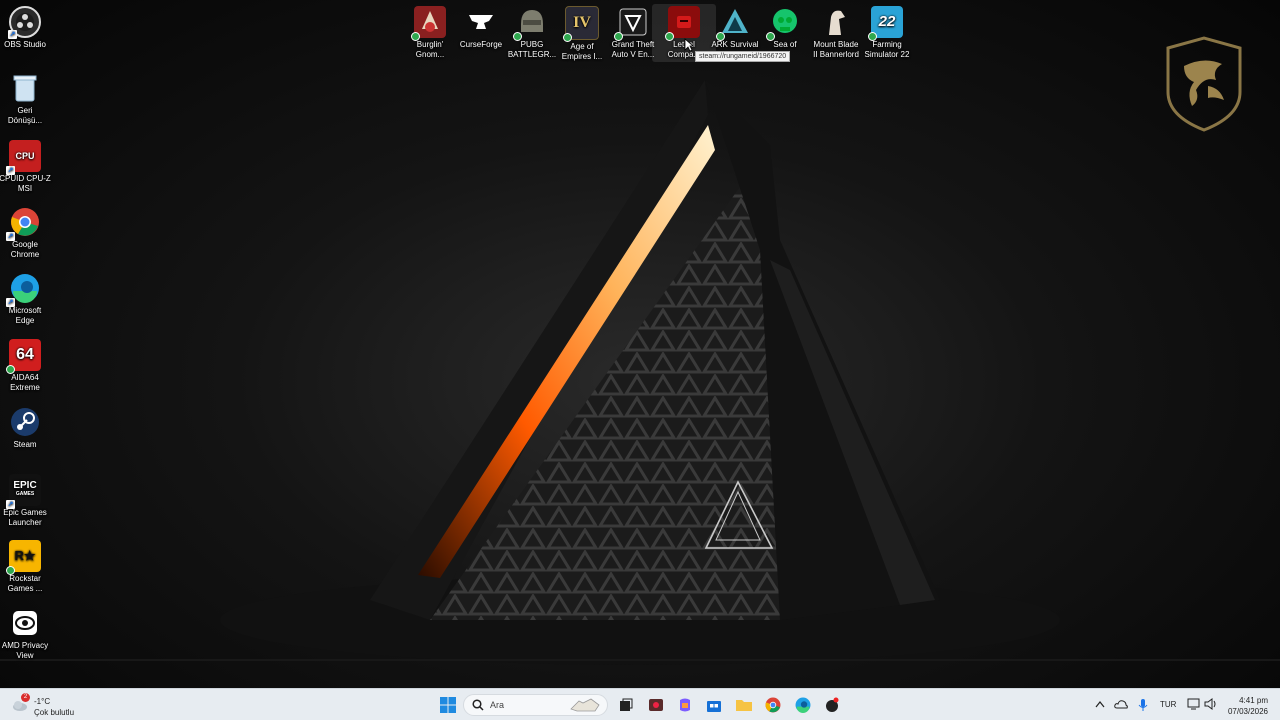 Image resolution: width=1280 pixels, height=720 pixels. I want to click on steam-icon, so click(25, 422).